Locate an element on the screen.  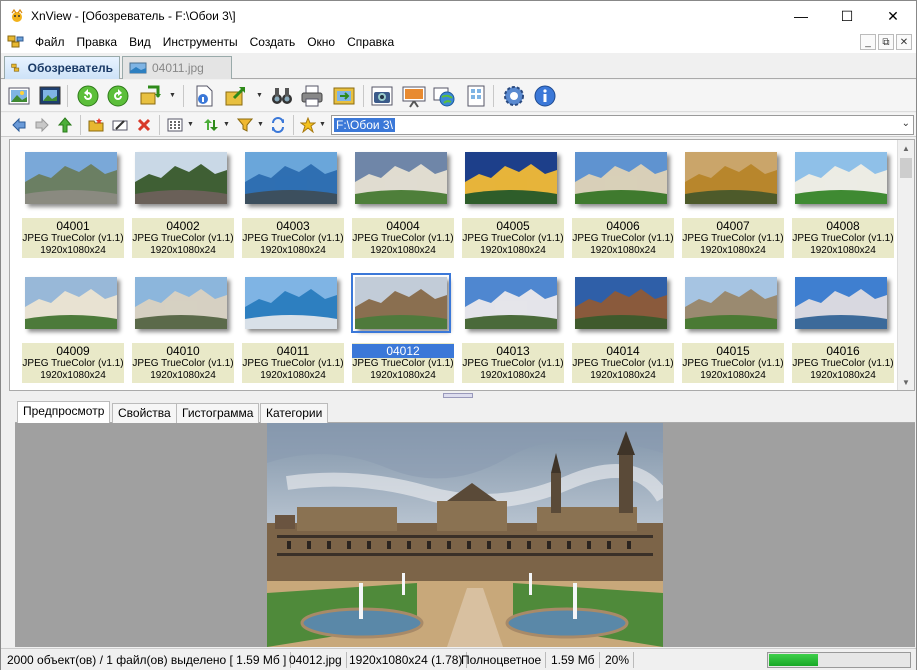
web-page-button is located at coordinates (444, 96).